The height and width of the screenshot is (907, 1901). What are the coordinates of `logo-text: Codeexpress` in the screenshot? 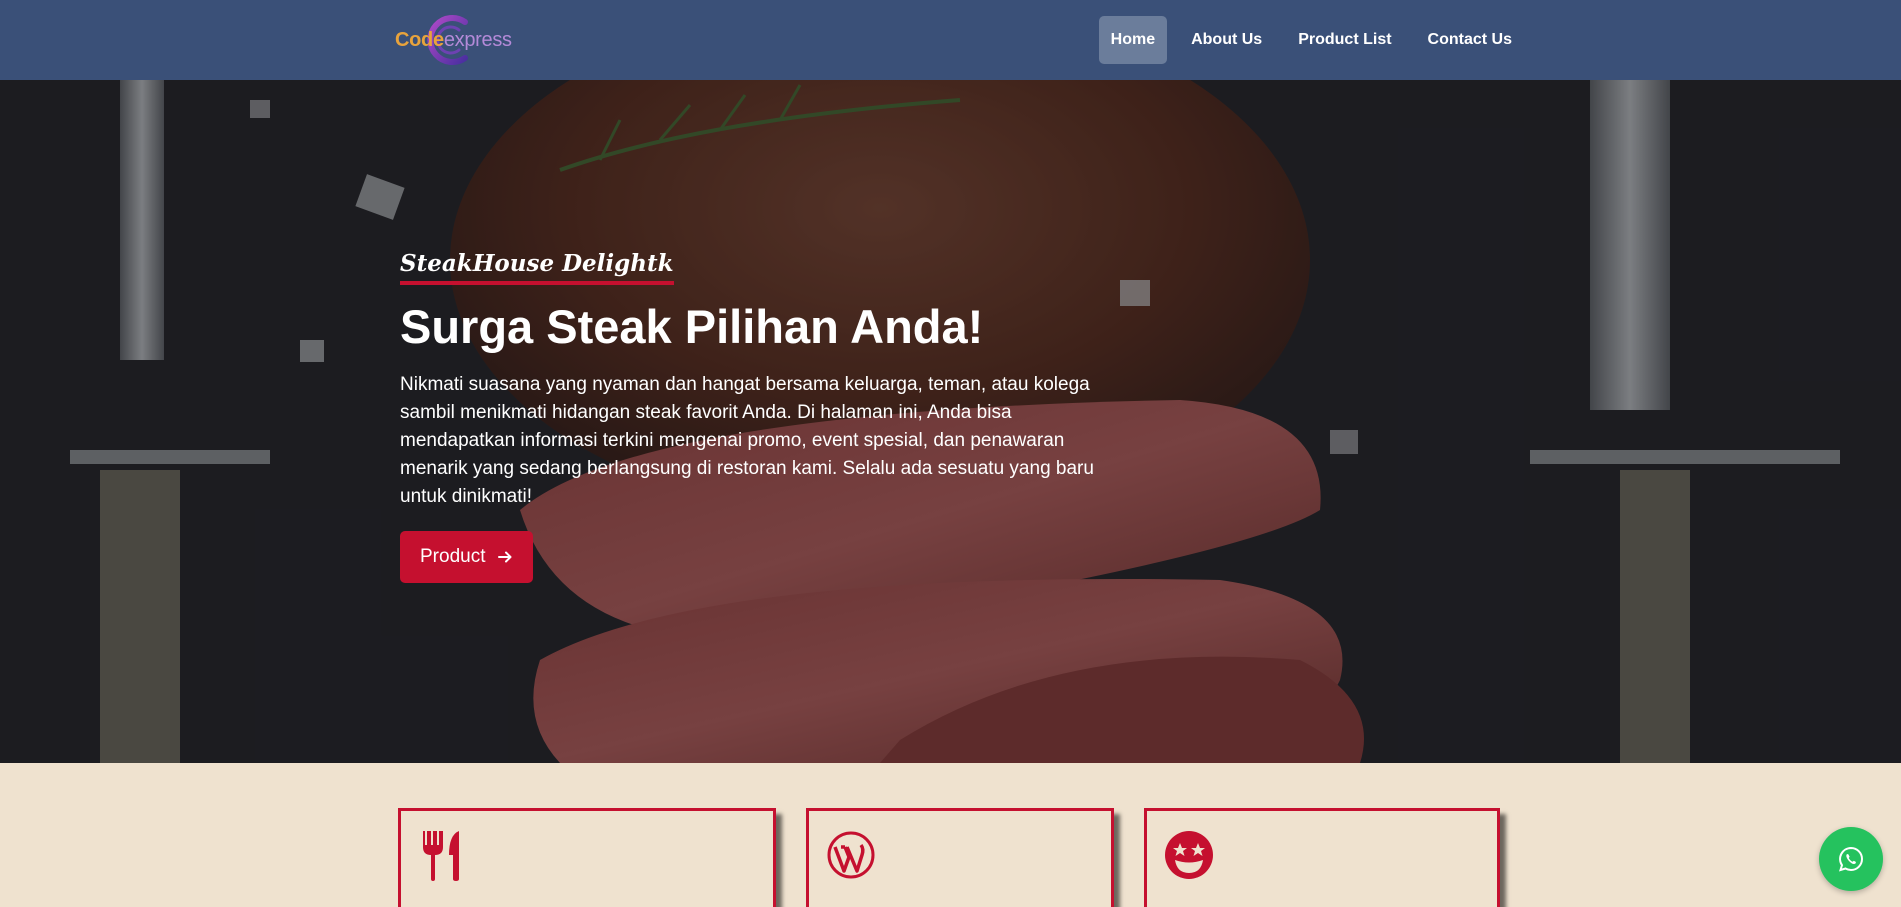 It's located at (453, 40).